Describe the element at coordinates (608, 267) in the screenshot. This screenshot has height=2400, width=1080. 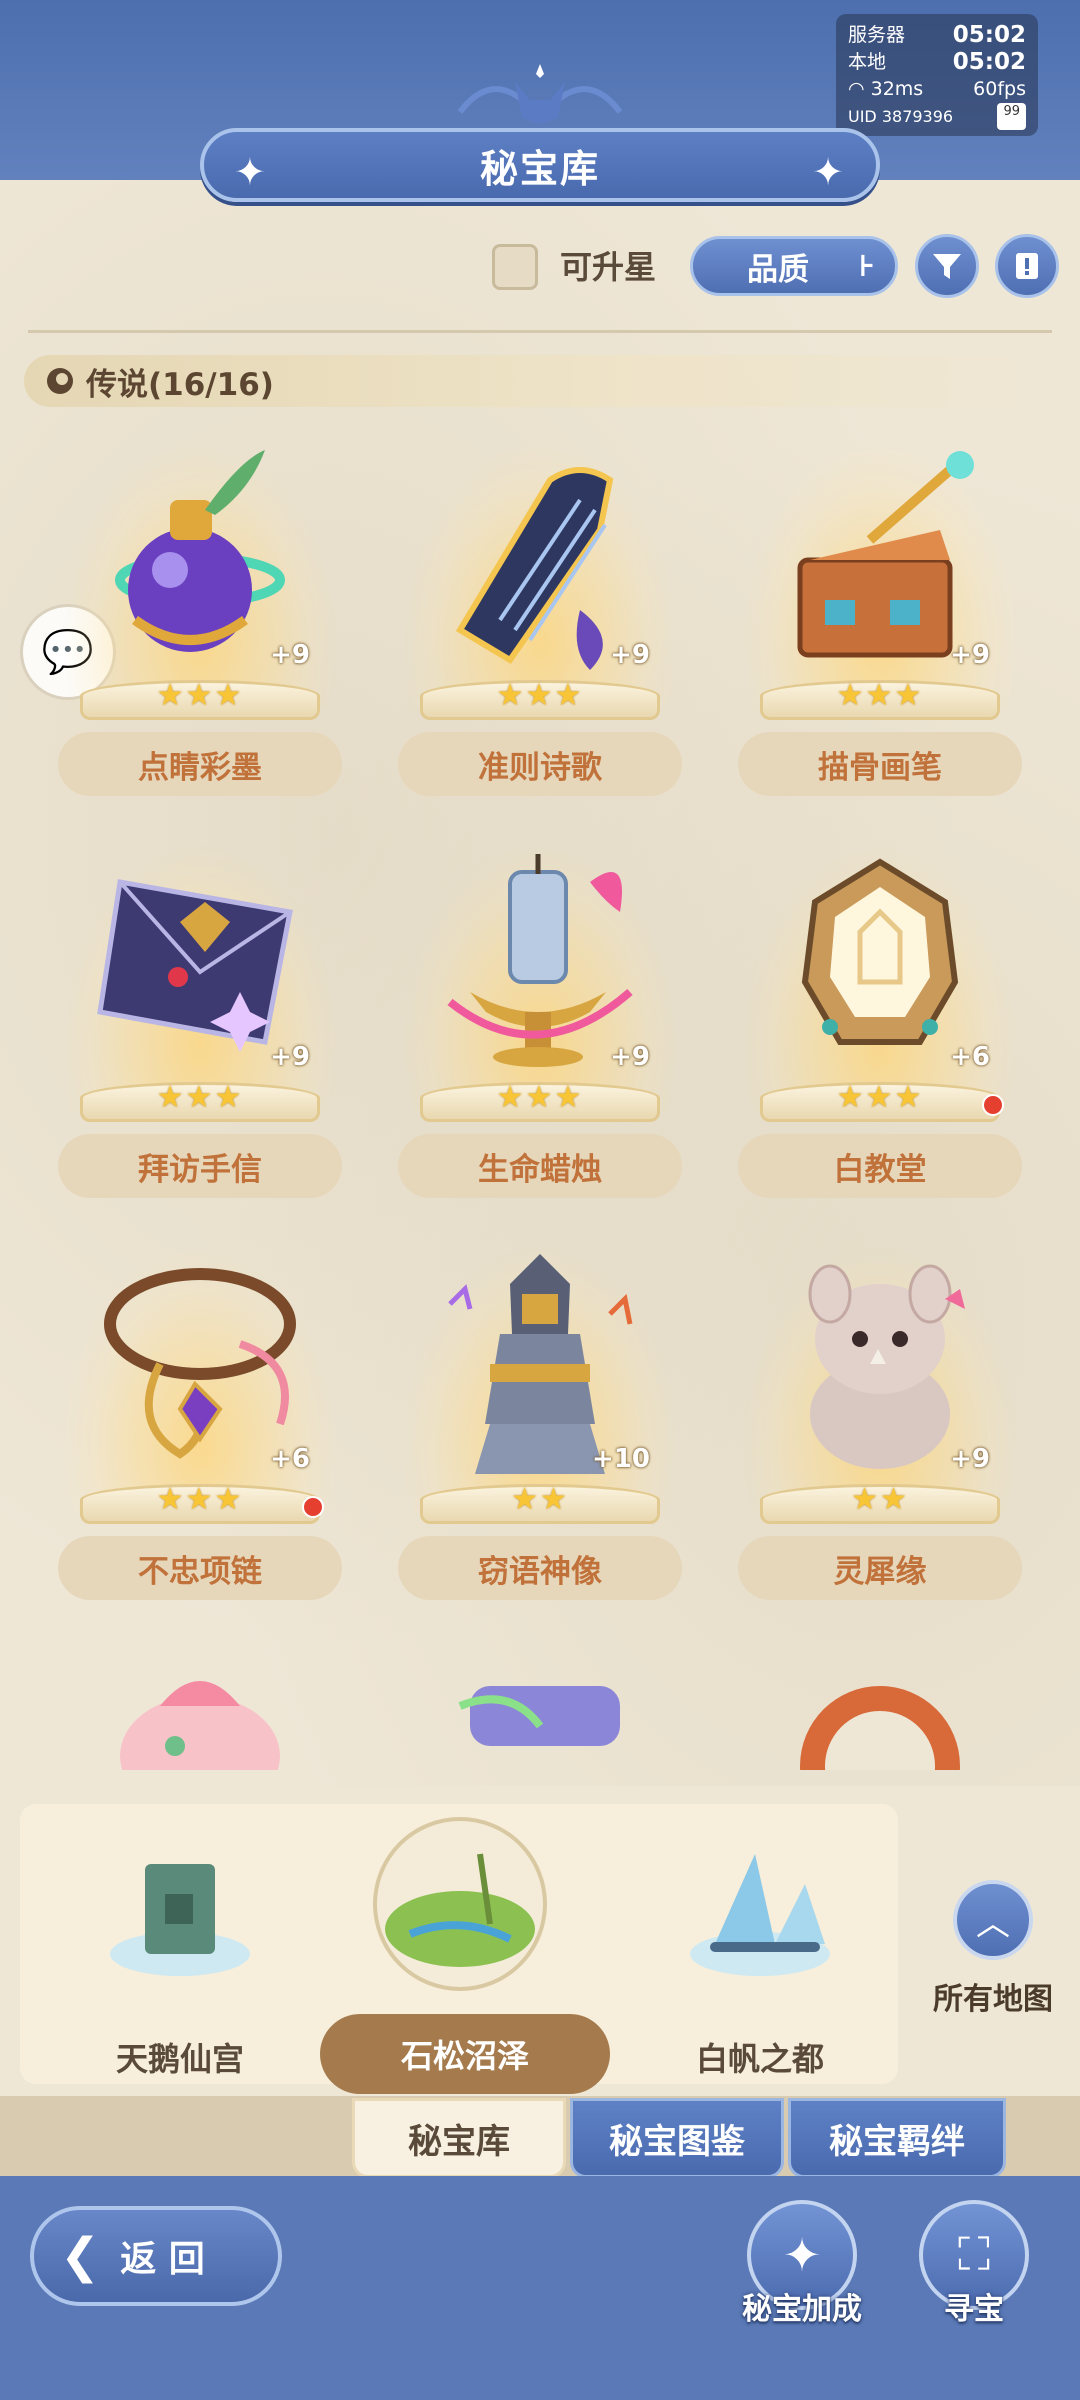
I see `can-upgrade-label: 可升星` at that location.